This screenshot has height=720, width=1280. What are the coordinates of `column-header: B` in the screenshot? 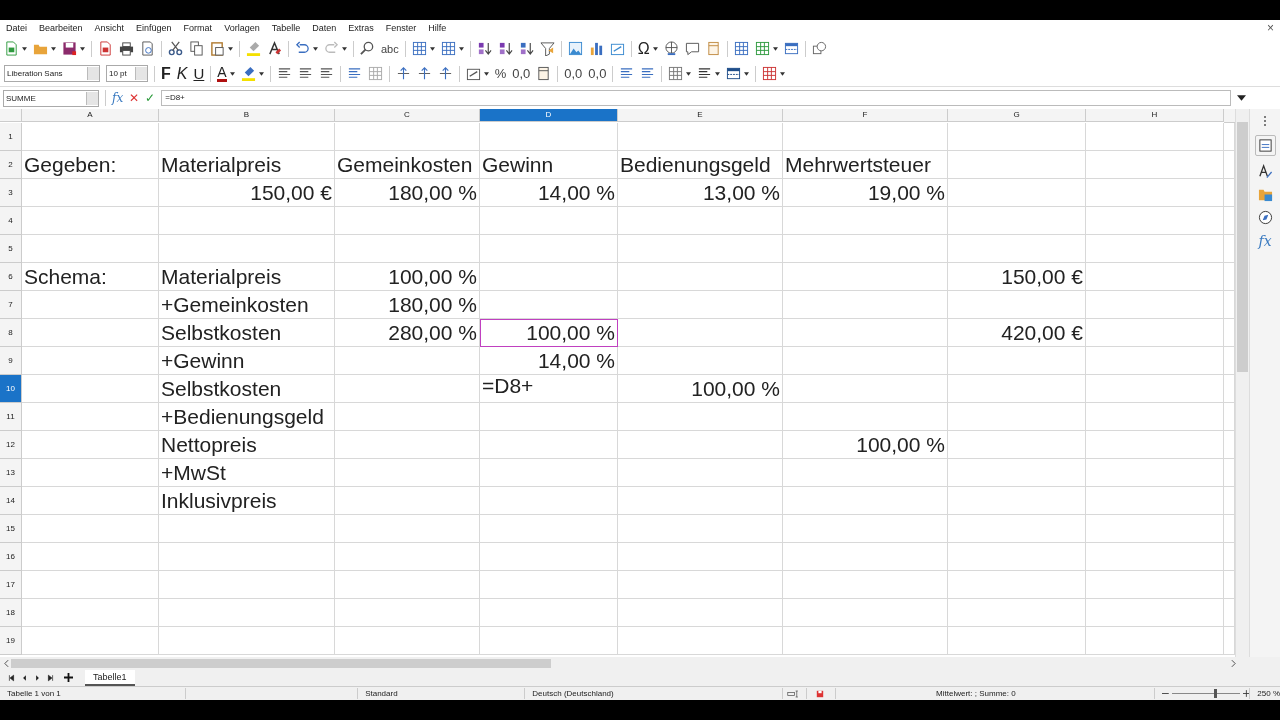 It's located at (247, 115).